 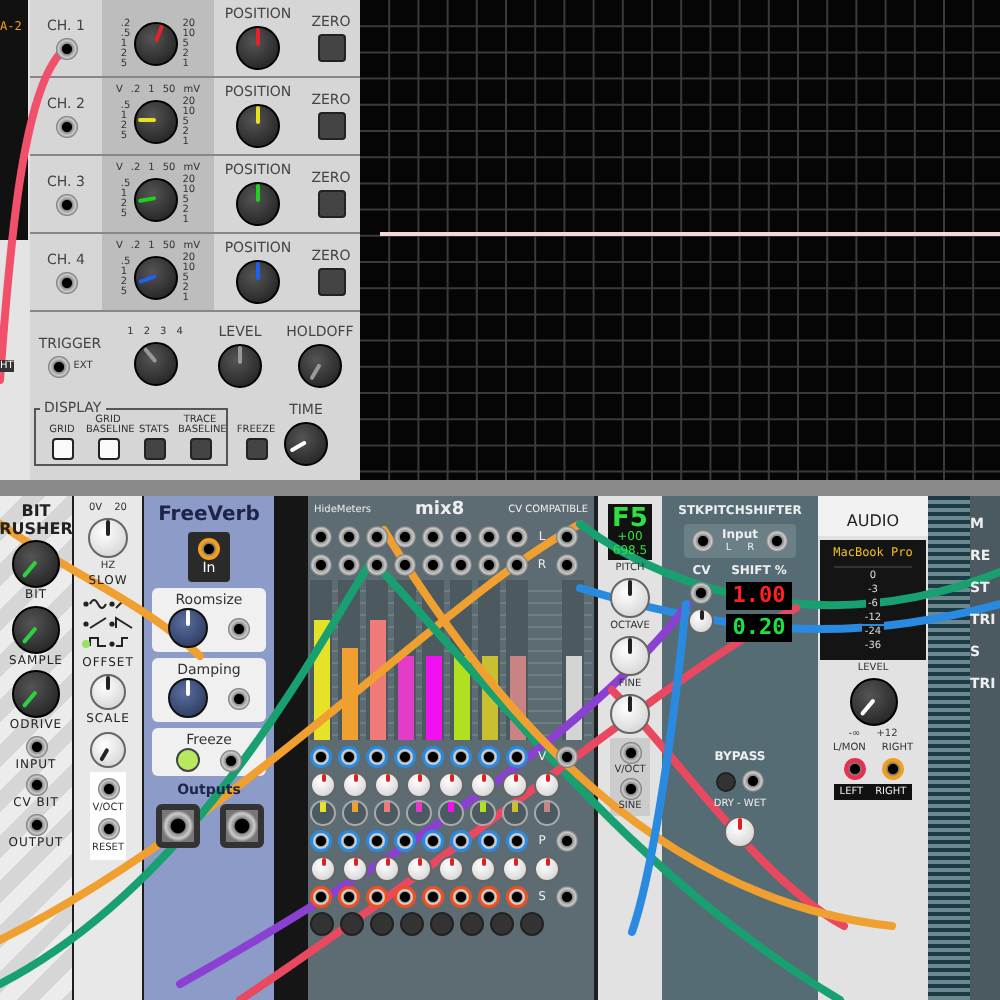 What do you see at coordinates (726, 781) in the screenshot?
I see `bypass-button` at bounding box center [726, 781].